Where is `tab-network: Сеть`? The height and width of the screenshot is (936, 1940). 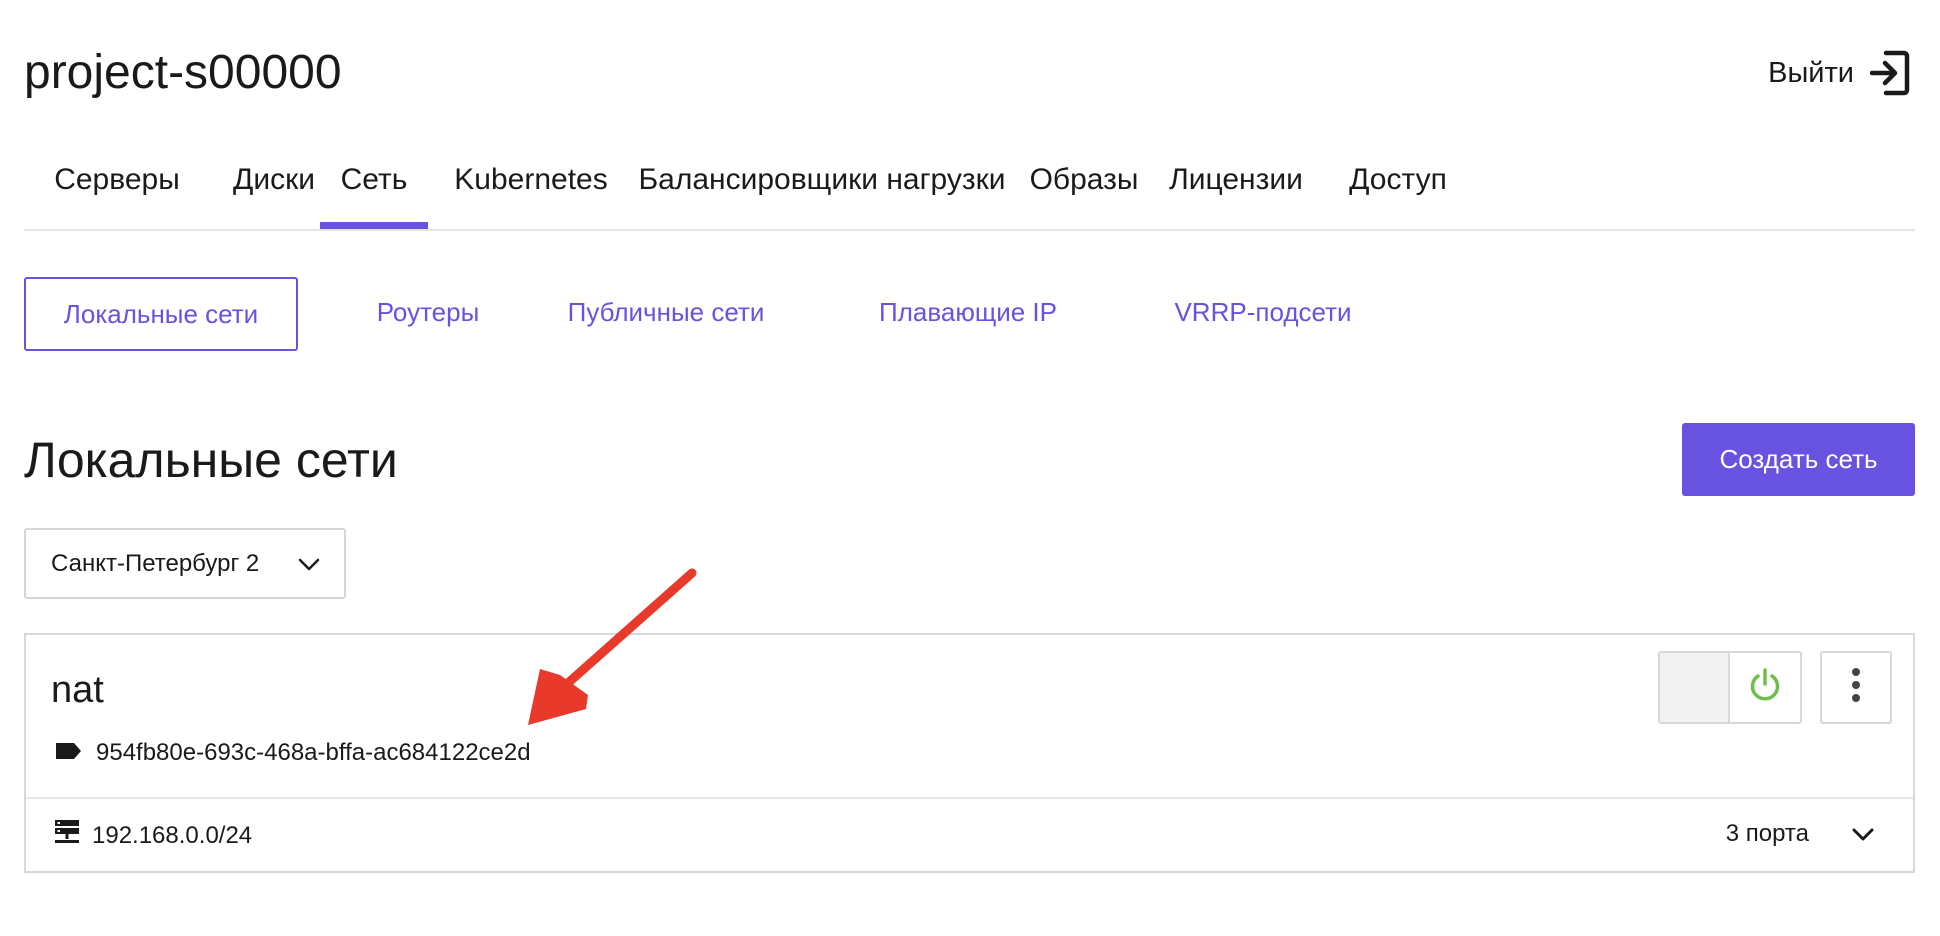 tab-network: Сеть is located at coordinates (374, 184).